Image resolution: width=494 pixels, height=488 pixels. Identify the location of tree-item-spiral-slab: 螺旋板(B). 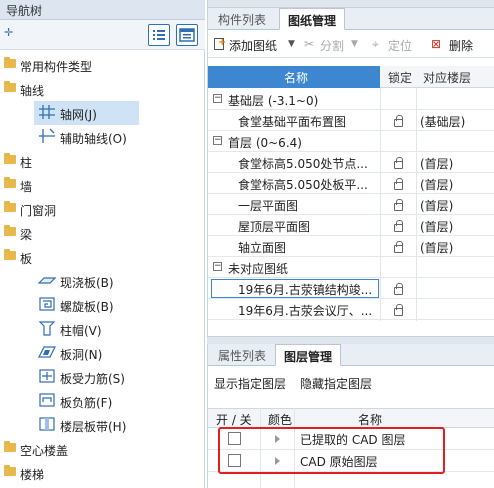
(102, 305).